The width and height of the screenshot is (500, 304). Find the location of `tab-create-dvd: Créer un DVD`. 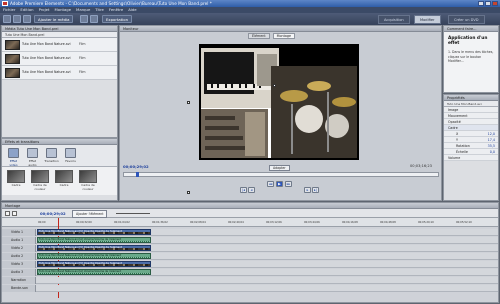

tab-create-dvd: Créer un DVD is located at coordinates (466, 19).